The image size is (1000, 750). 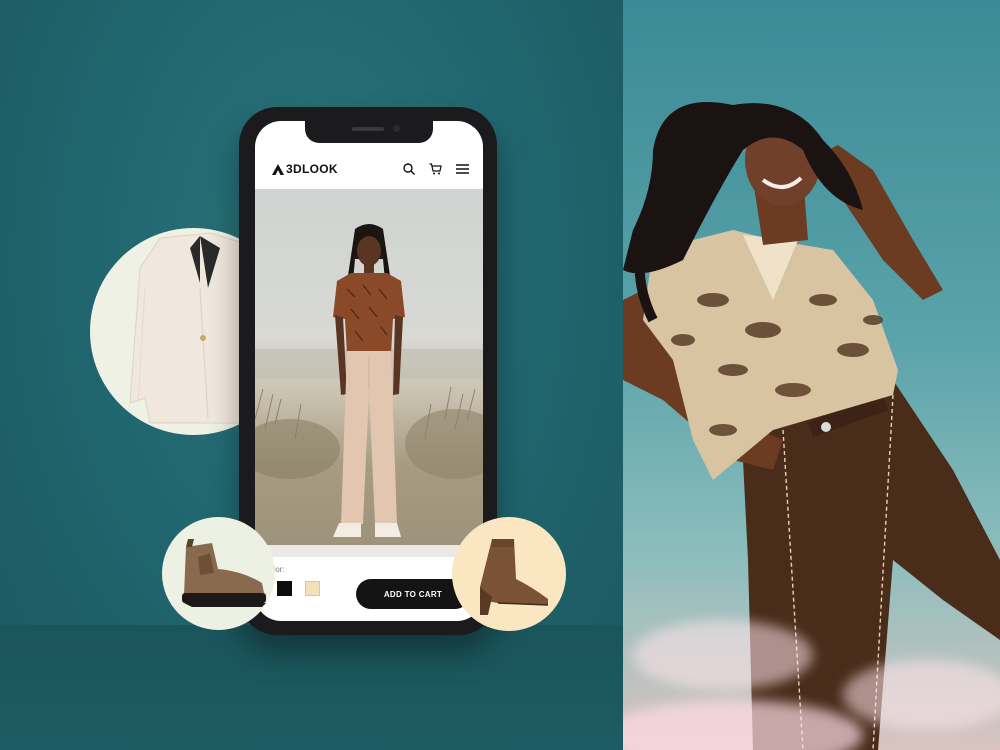 I want to click on model-photo-illustration, so click(x=369, y=390).